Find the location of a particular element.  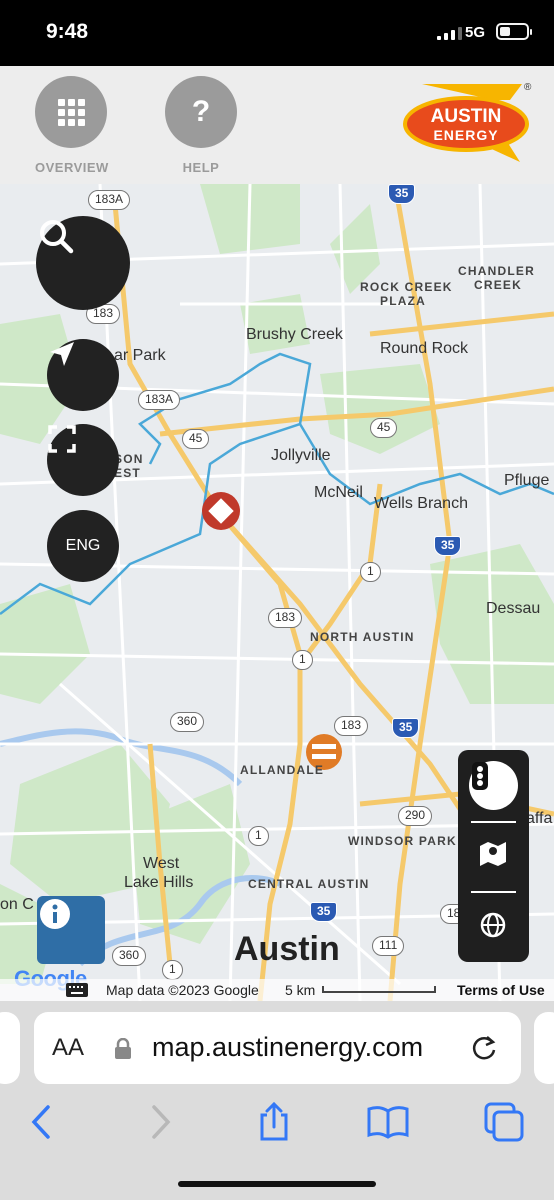

place-label: on C is located at coordinates (17, 904).